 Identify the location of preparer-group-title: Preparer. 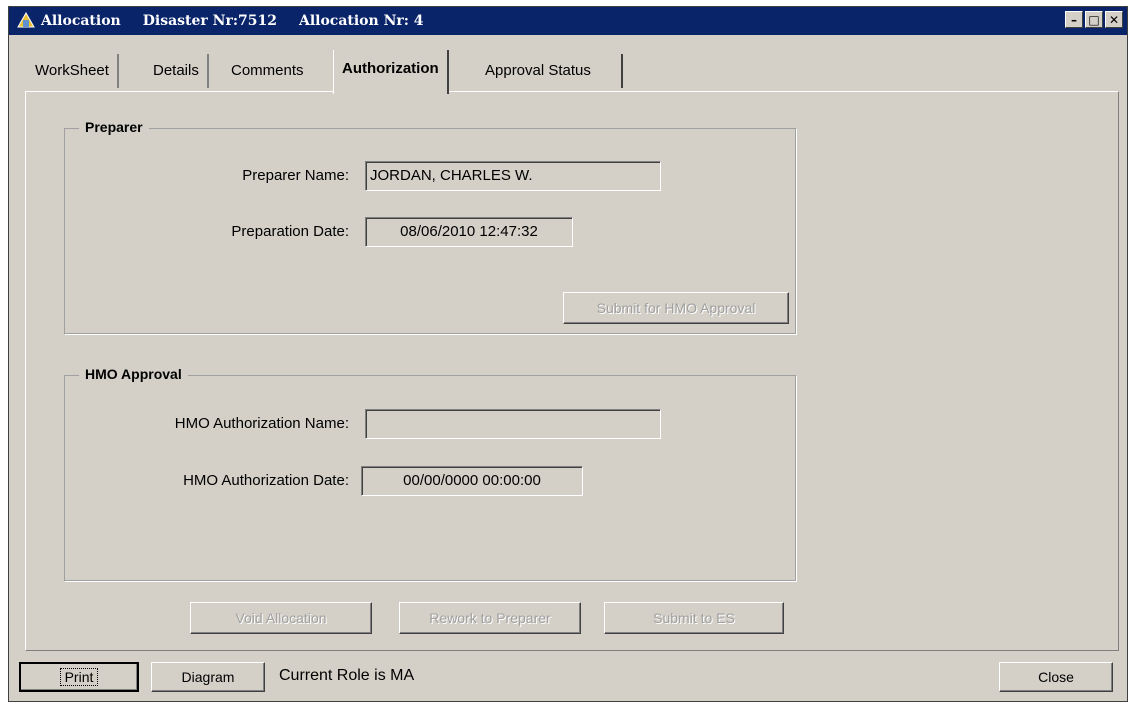
(114, 127).